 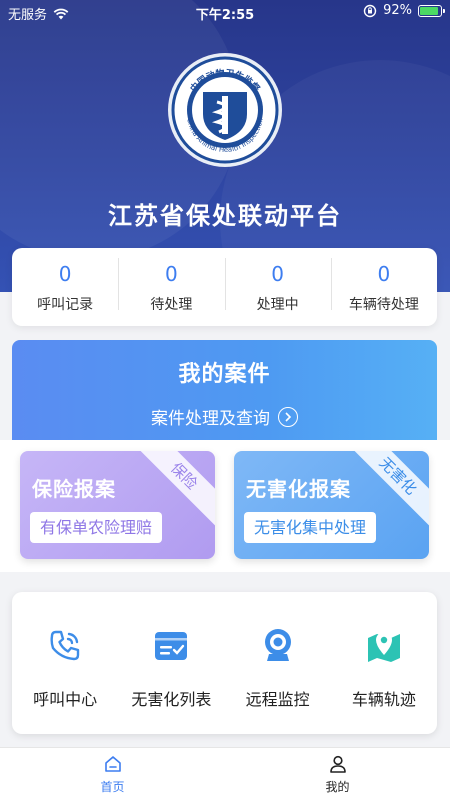 I want to click on stat-label: 呼叫记录, so click(x=65, y=305).